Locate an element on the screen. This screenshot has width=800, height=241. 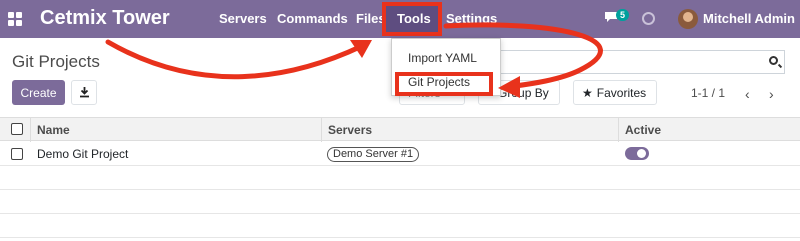
menu-settings: Settings is located at coordinates (471, 18).